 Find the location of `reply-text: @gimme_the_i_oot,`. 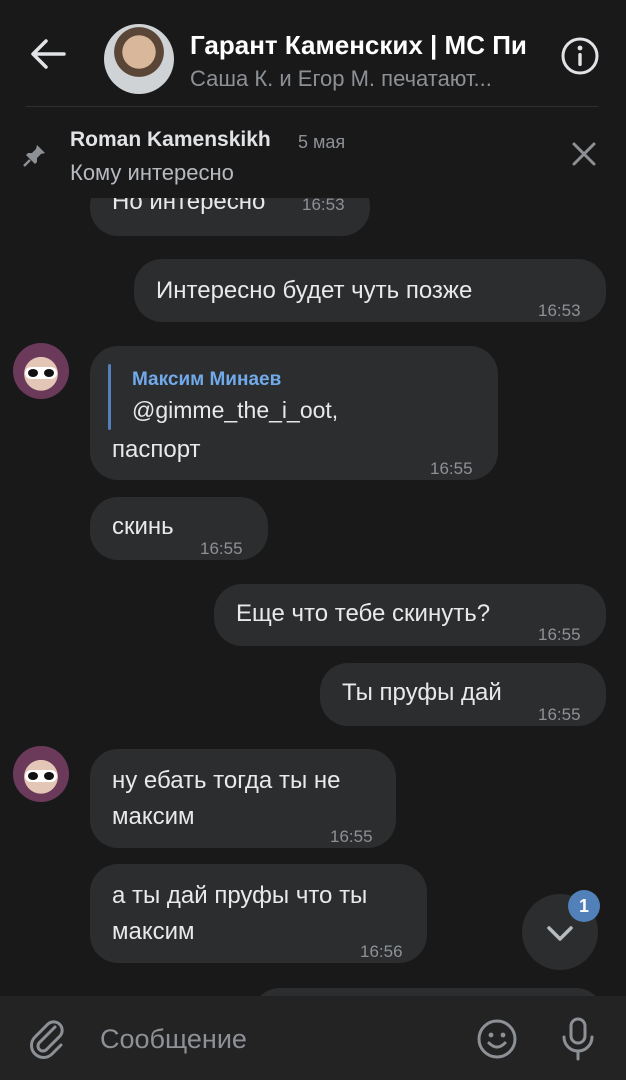

reply-text: @gimme_the_i_oot, is located at coordinates (235, 410).